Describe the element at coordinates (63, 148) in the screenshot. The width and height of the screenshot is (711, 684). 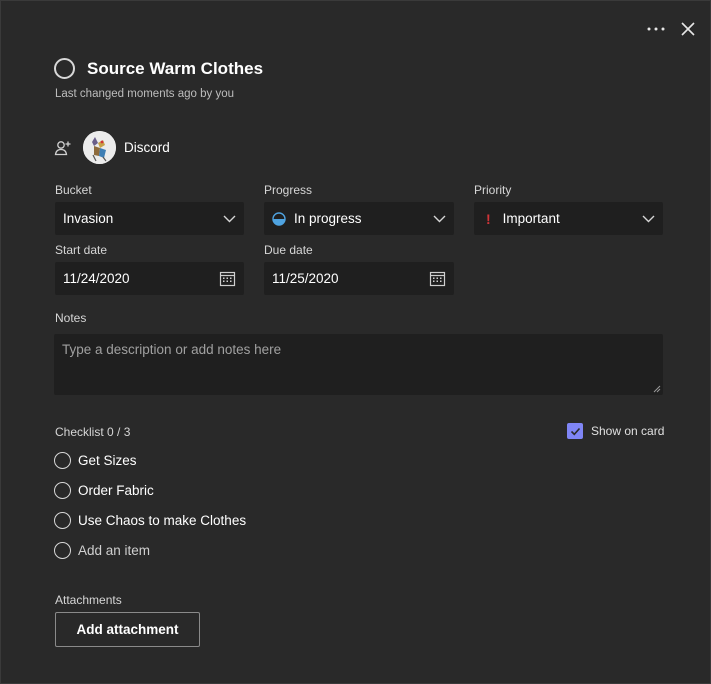
I see `assign-person-icon` at that location.